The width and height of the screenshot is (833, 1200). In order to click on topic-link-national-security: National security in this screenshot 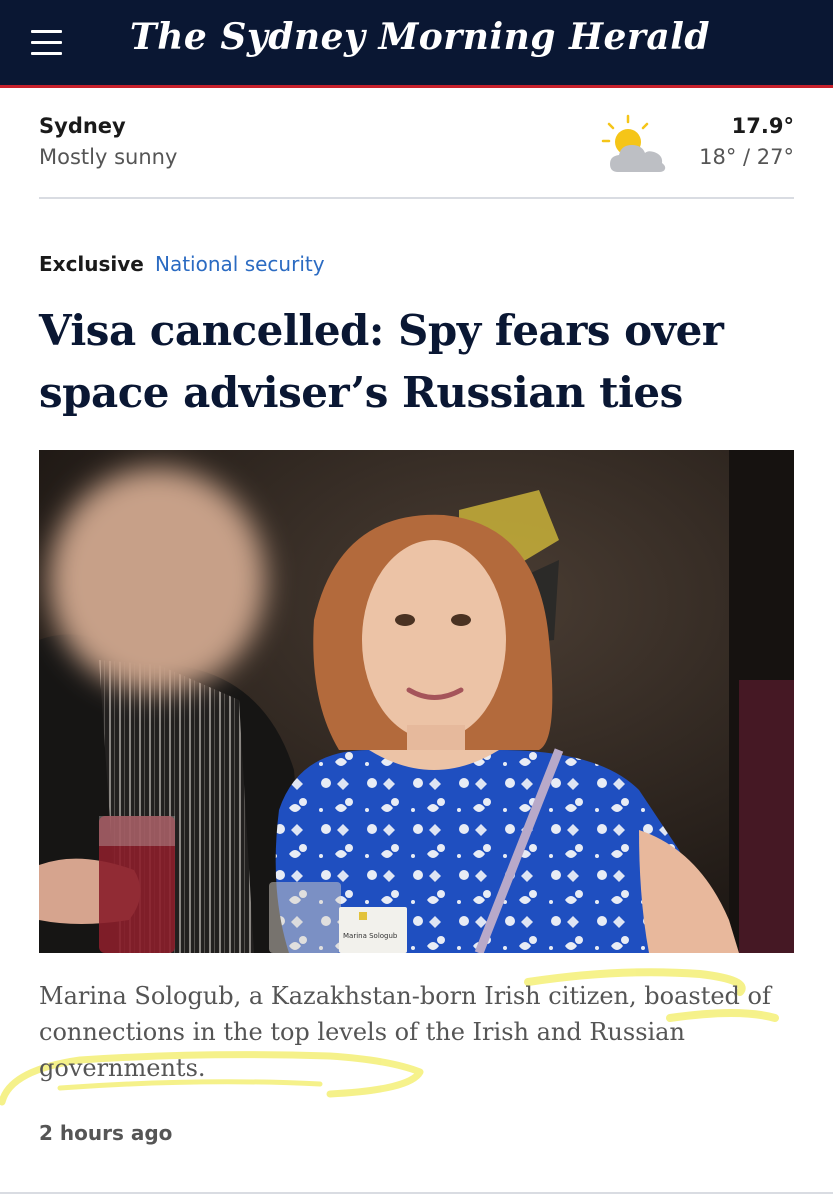, I will do `click(240, 264)`.